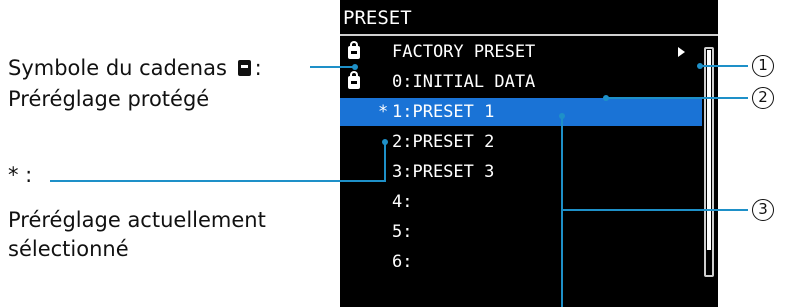 The image size is (790, 307). What do you see at coordinates (443, 142) in the screenshot?
I see `preset-row-label: 2:PRESET 2` at bounding box center [443, 142].